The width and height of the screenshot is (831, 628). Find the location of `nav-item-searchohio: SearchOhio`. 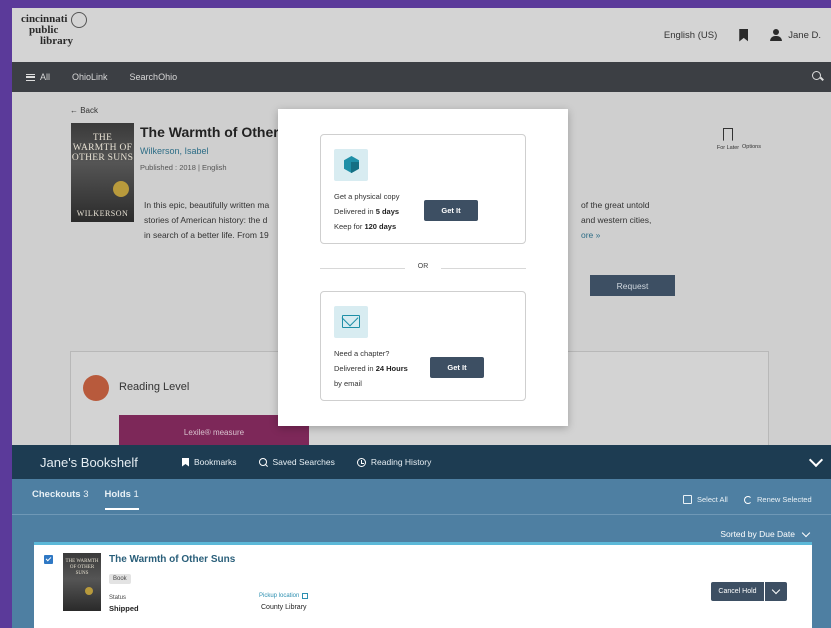

nav-item-searchohio: SearchOhio is located at coordinates (154, 77).